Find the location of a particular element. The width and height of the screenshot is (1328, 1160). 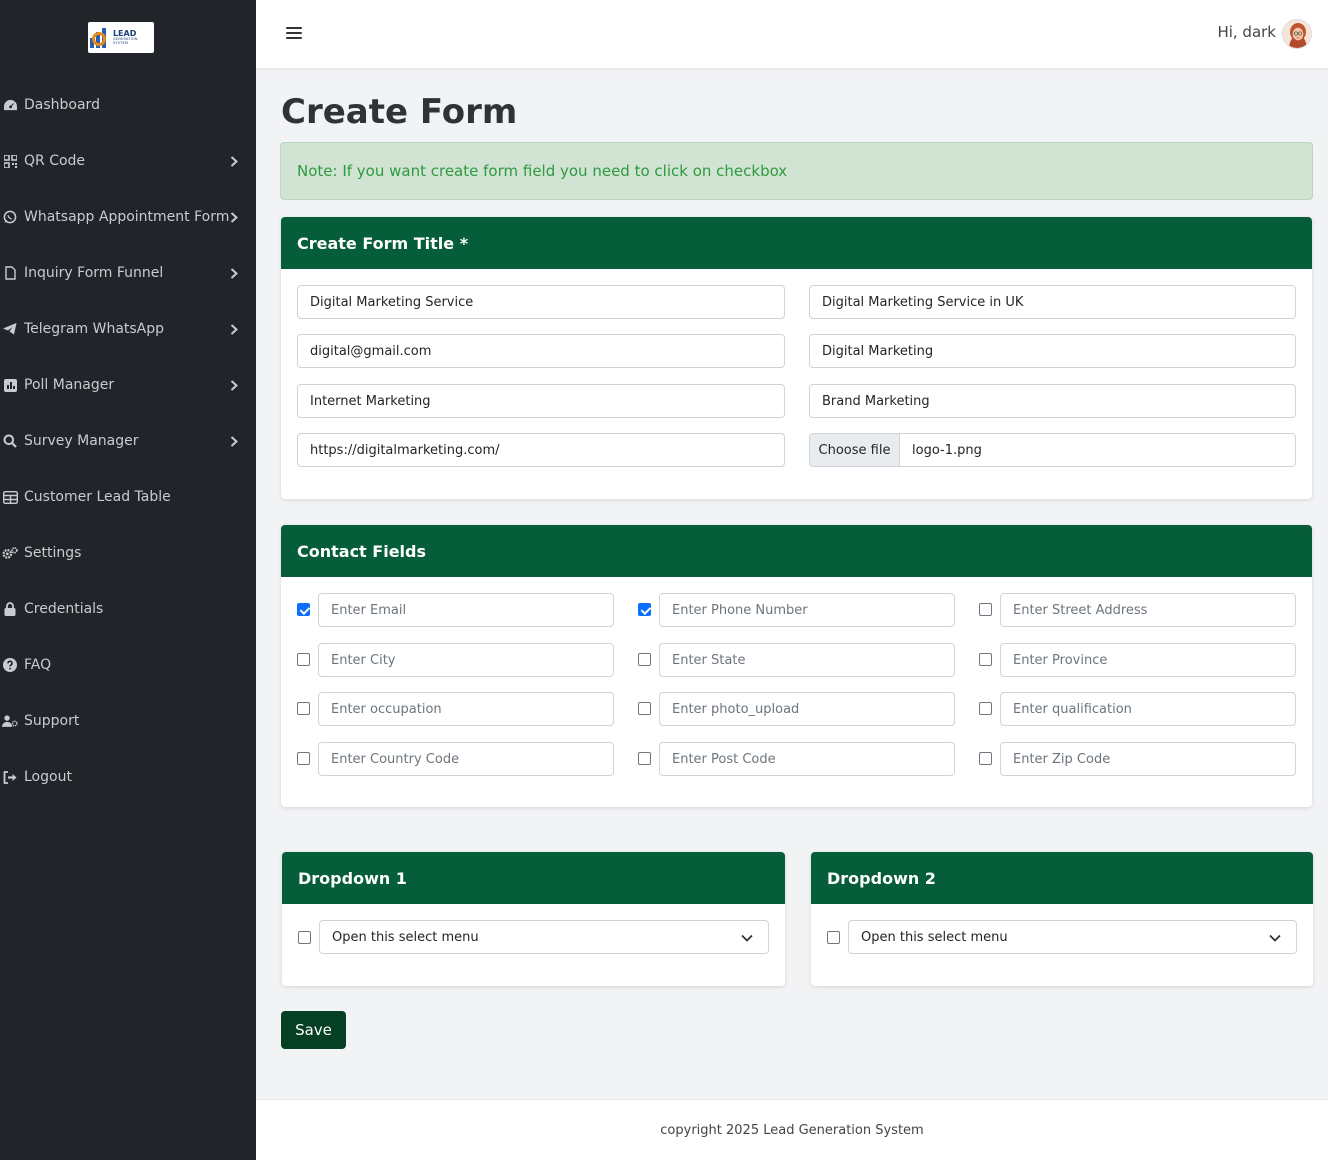

dropdown-1-heading: Dropdown 1 is located at coordinates (533, 878).